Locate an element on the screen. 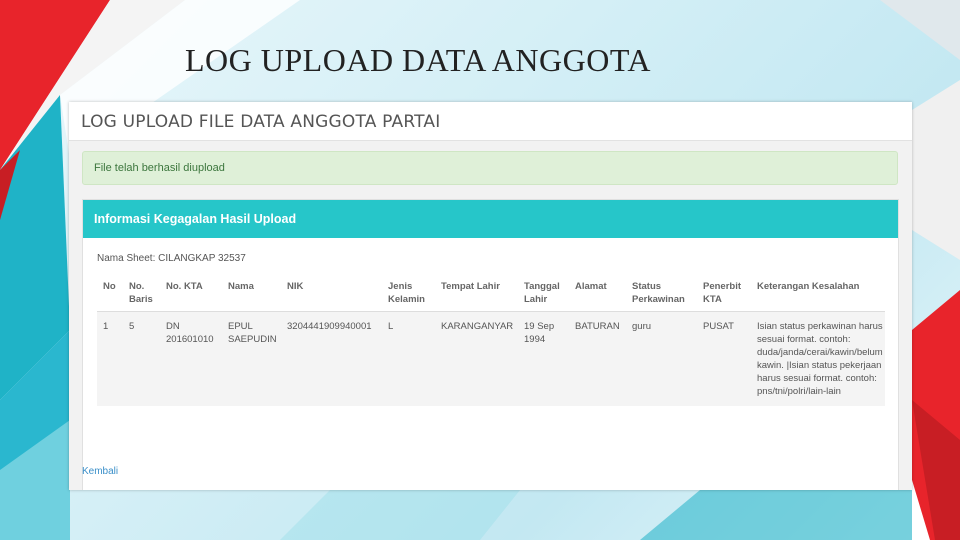  column-header: Tanggal Lahir is located at coordinates (543, 294).